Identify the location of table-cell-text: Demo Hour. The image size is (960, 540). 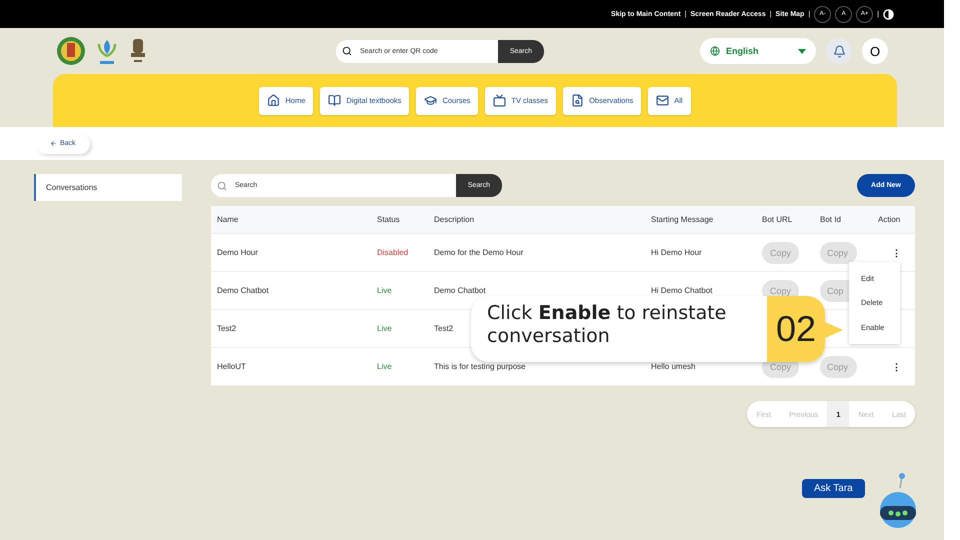
(238, 252).